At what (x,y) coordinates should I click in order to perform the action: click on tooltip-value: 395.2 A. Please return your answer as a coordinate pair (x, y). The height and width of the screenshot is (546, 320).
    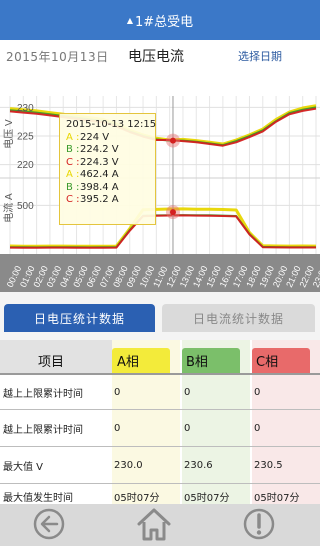
    Looking at the image, I should click on (99, 199).